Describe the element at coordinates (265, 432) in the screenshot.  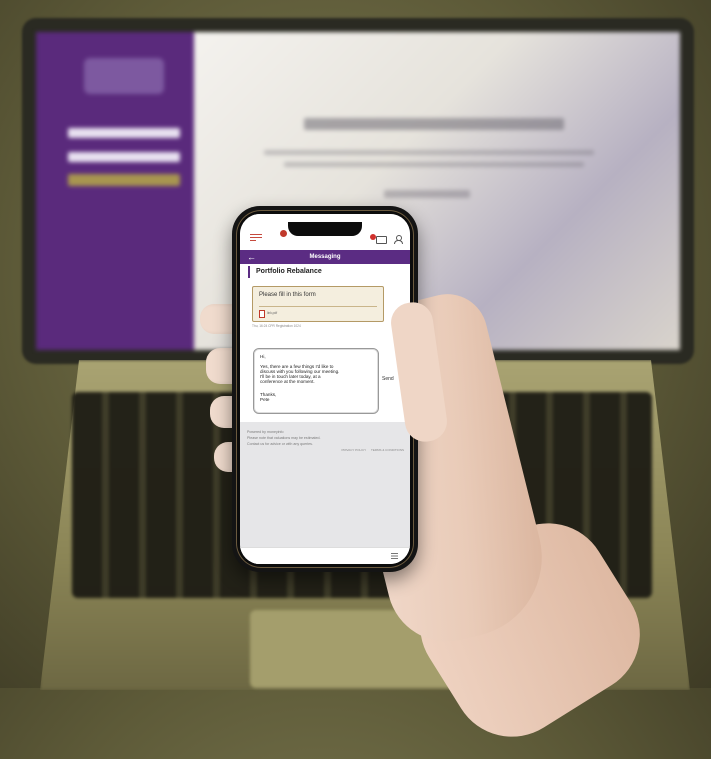
I see `powered-by-text: Powered by moneyinfo` at that location.